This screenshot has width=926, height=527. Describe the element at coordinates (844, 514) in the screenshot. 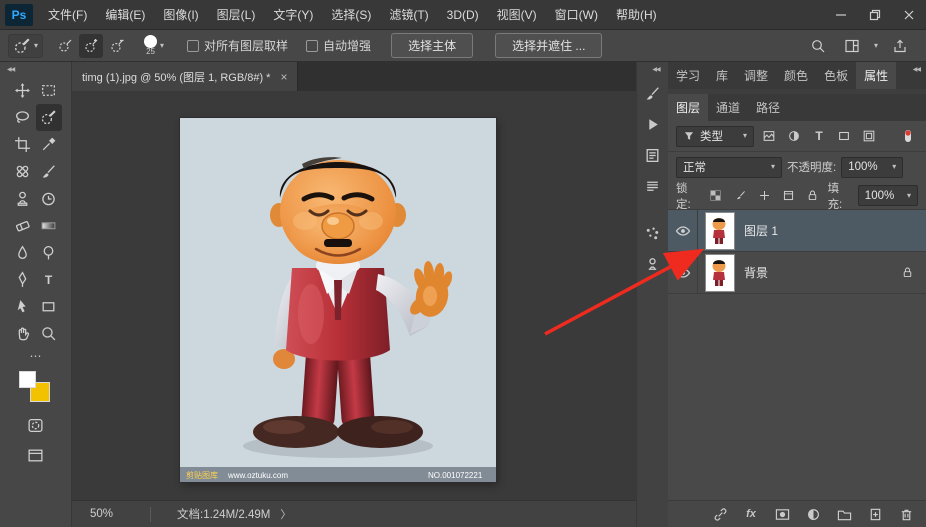

I see `new-group-button` at that location.